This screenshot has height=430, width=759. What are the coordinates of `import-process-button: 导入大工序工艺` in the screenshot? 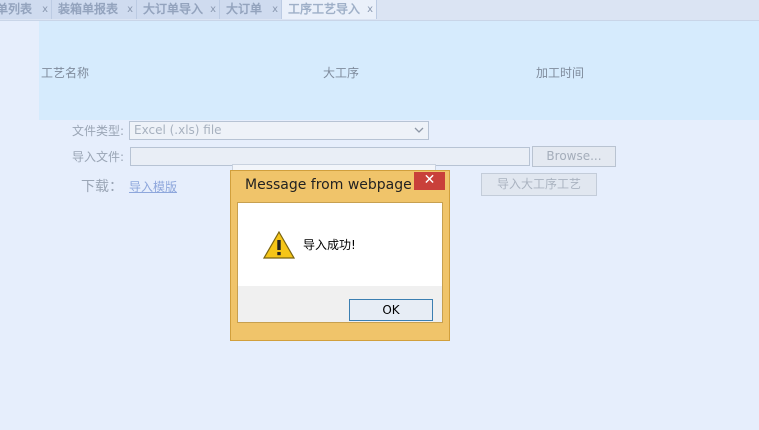 It's located at (539, 184).